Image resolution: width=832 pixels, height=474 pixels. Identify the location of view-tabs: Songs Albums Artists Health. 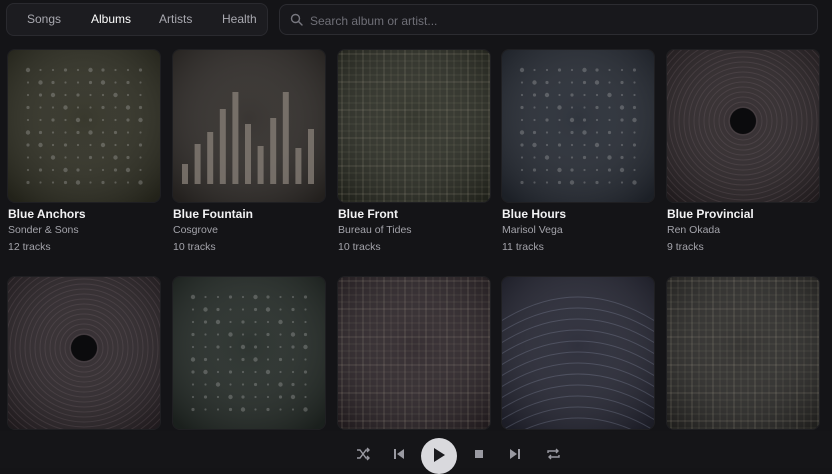
(137, 19).